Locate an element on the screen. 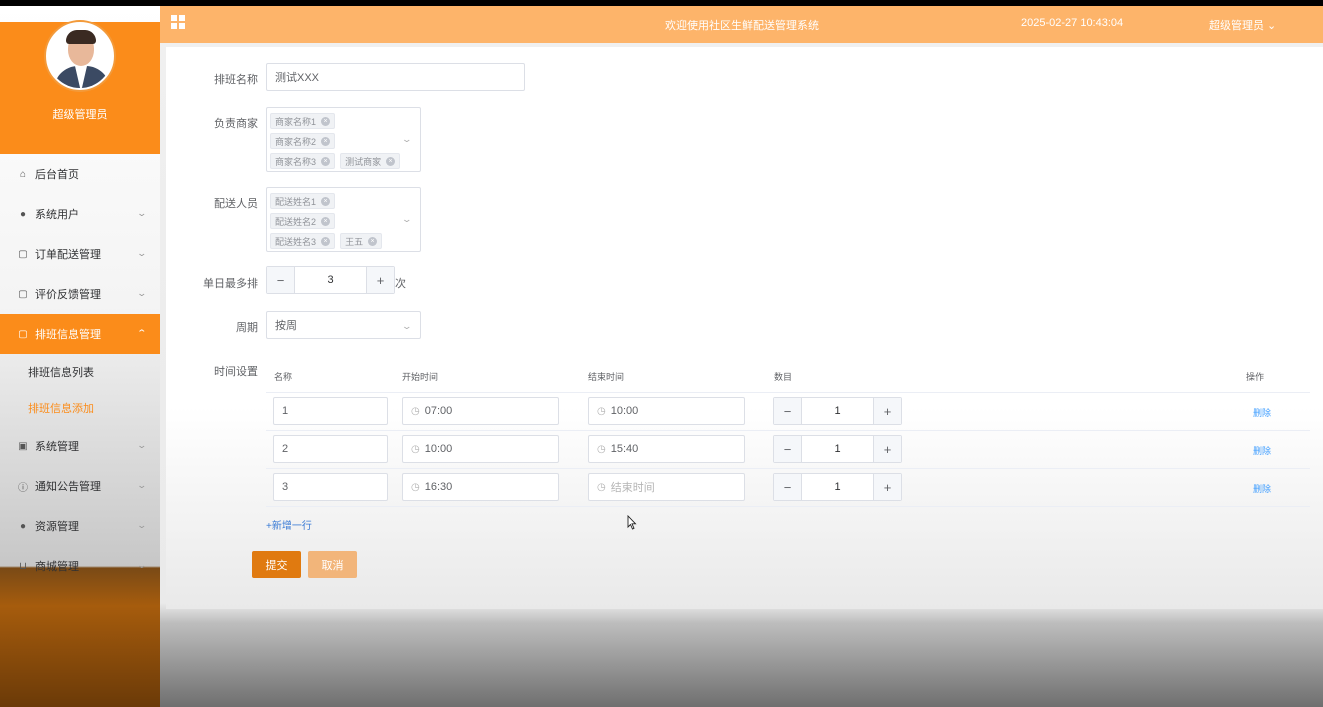 The height and width of the screenshot is (707, 1323). courier-tag: 王五 × is located at coordinates (361, 241).